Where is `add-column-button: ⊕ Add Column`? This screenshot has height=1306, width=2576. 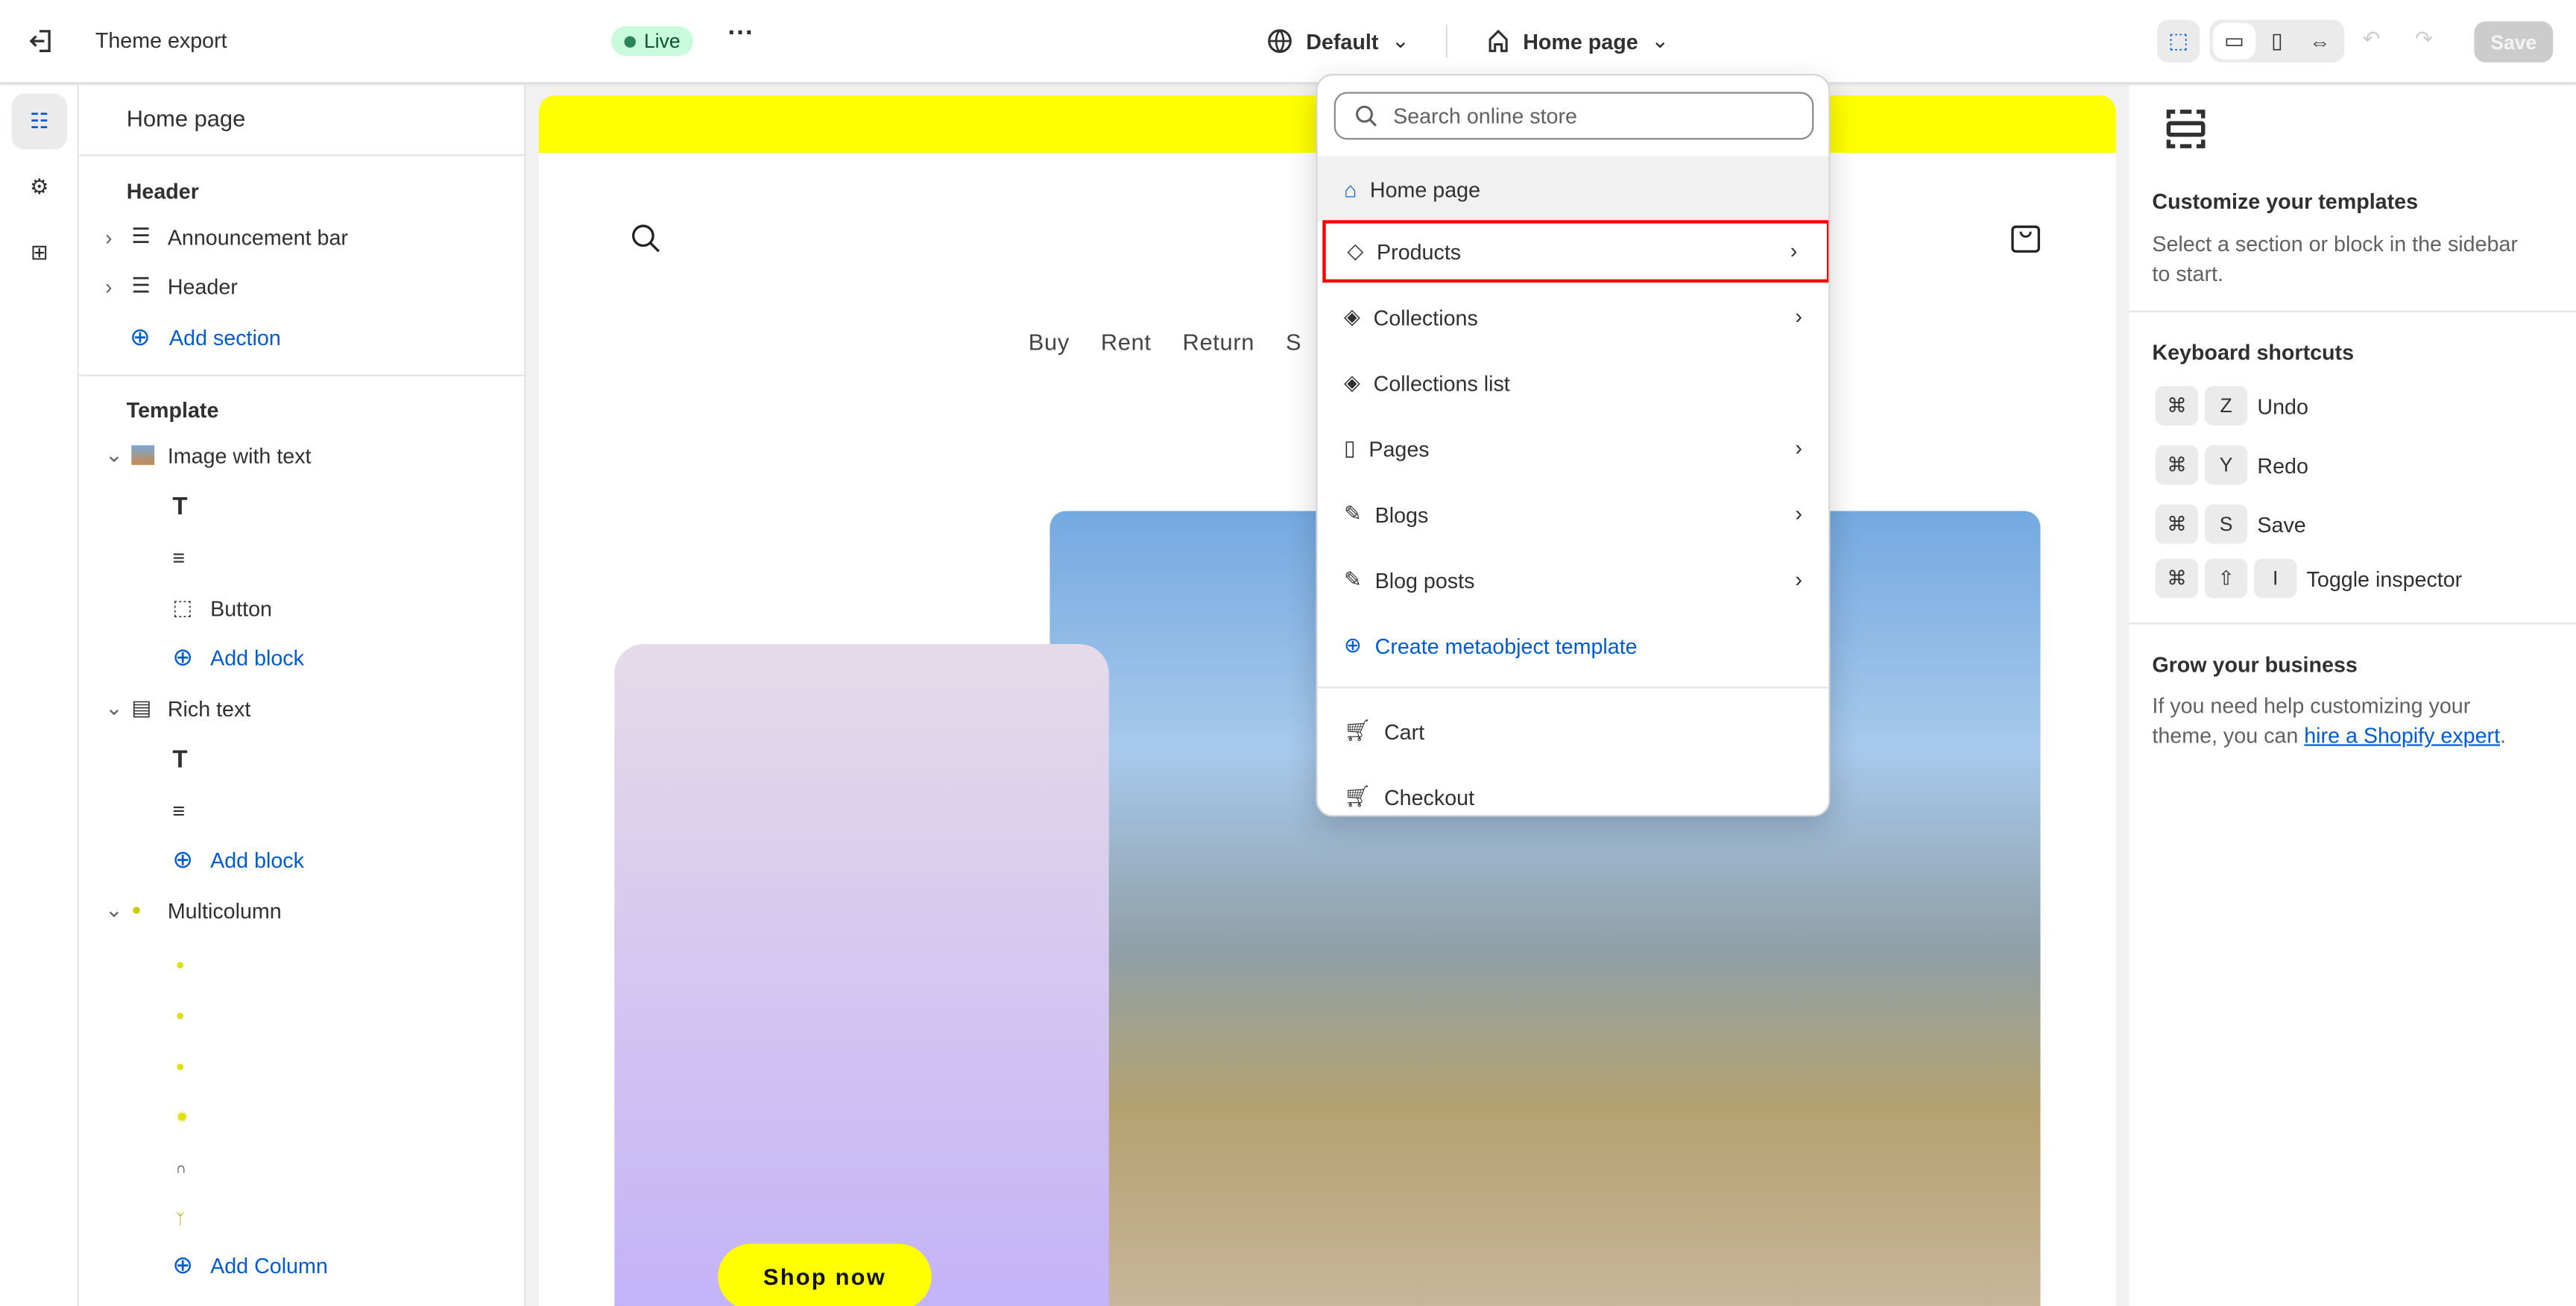 add-column-button: ⊕ Add Column is located at coordinates (301, 1265).